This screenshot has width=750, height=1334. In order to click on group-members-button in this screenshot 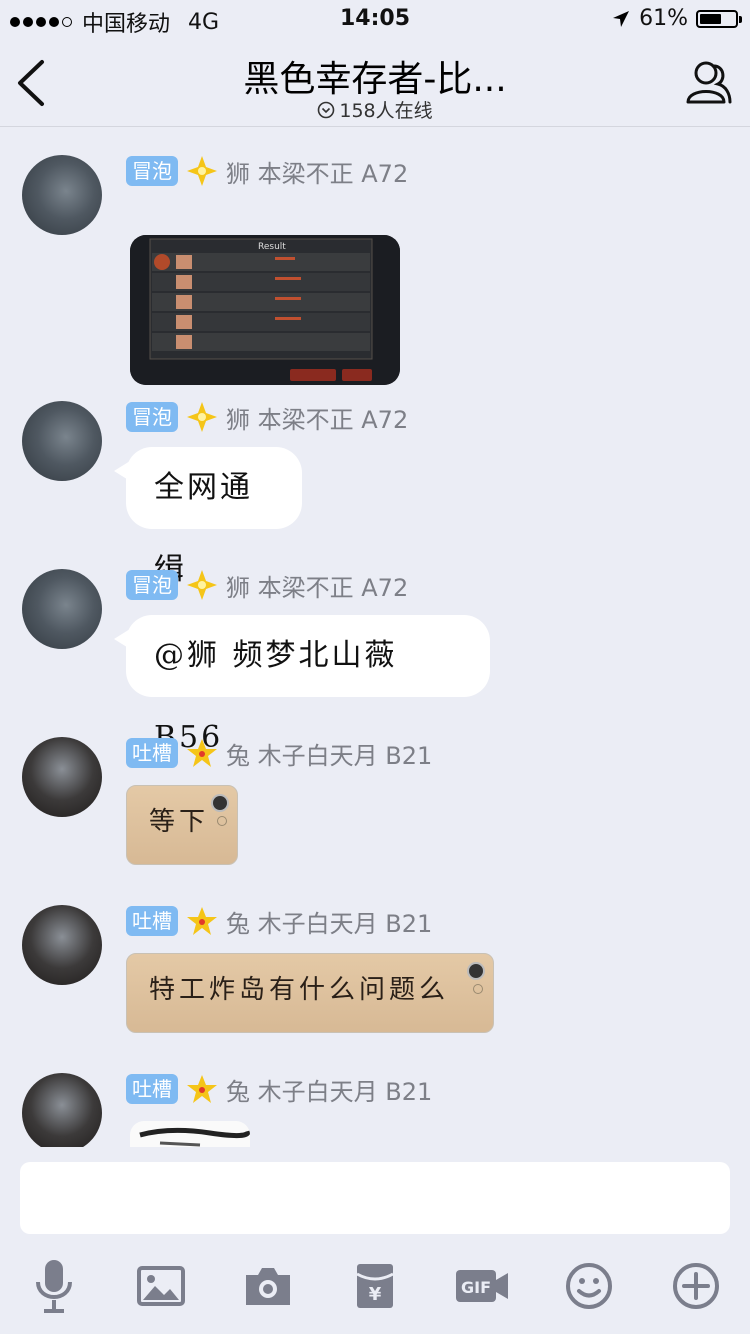, I will do `click(705, 83)`.